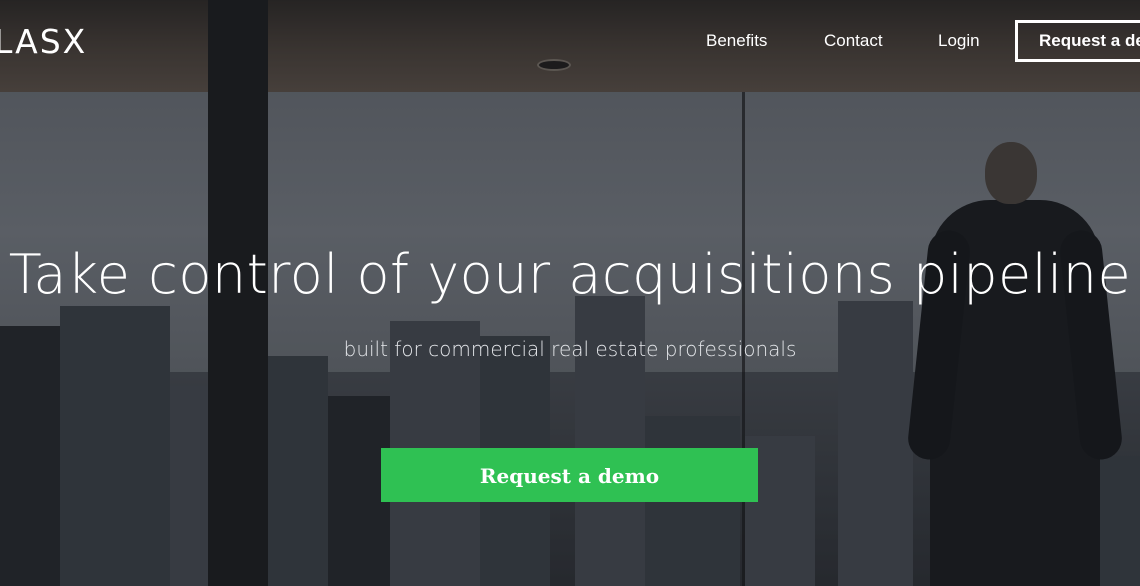  What do you see at coordinates (853, 41) in the screenshot?
I see `nav-link-contact: Contact` at bounding box center [853, 41].